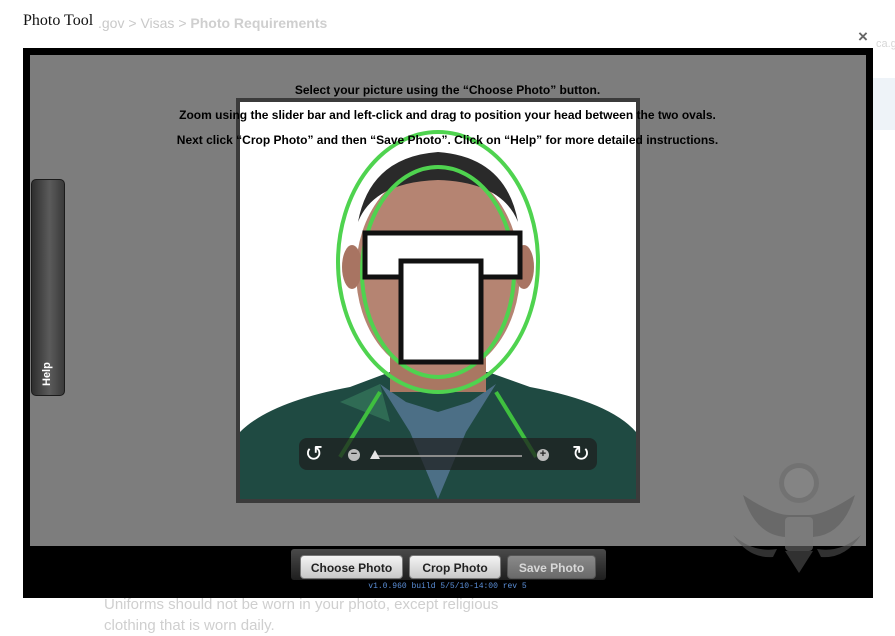  I want to click on zoom-in-icon: +, so click(543, 455).